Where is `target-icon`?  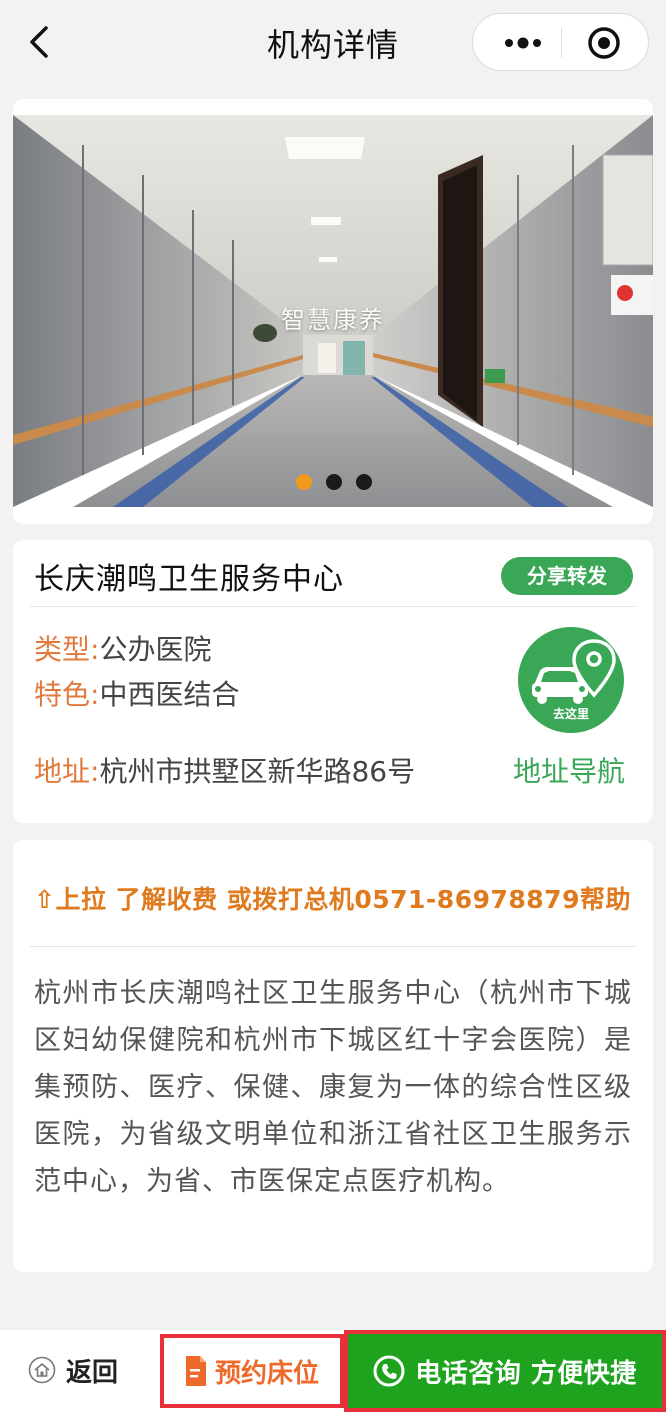
target-icon is located at coordinates (604, 43).